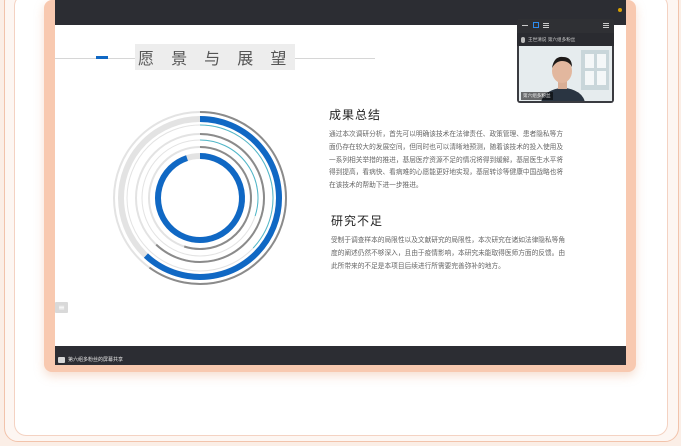 Image resolution: width=681 pixels, height=446 pixels. What do you see at coordinates (620, 10) in the screenshot?
I see `status-dot` at bounding box center [620, 10].